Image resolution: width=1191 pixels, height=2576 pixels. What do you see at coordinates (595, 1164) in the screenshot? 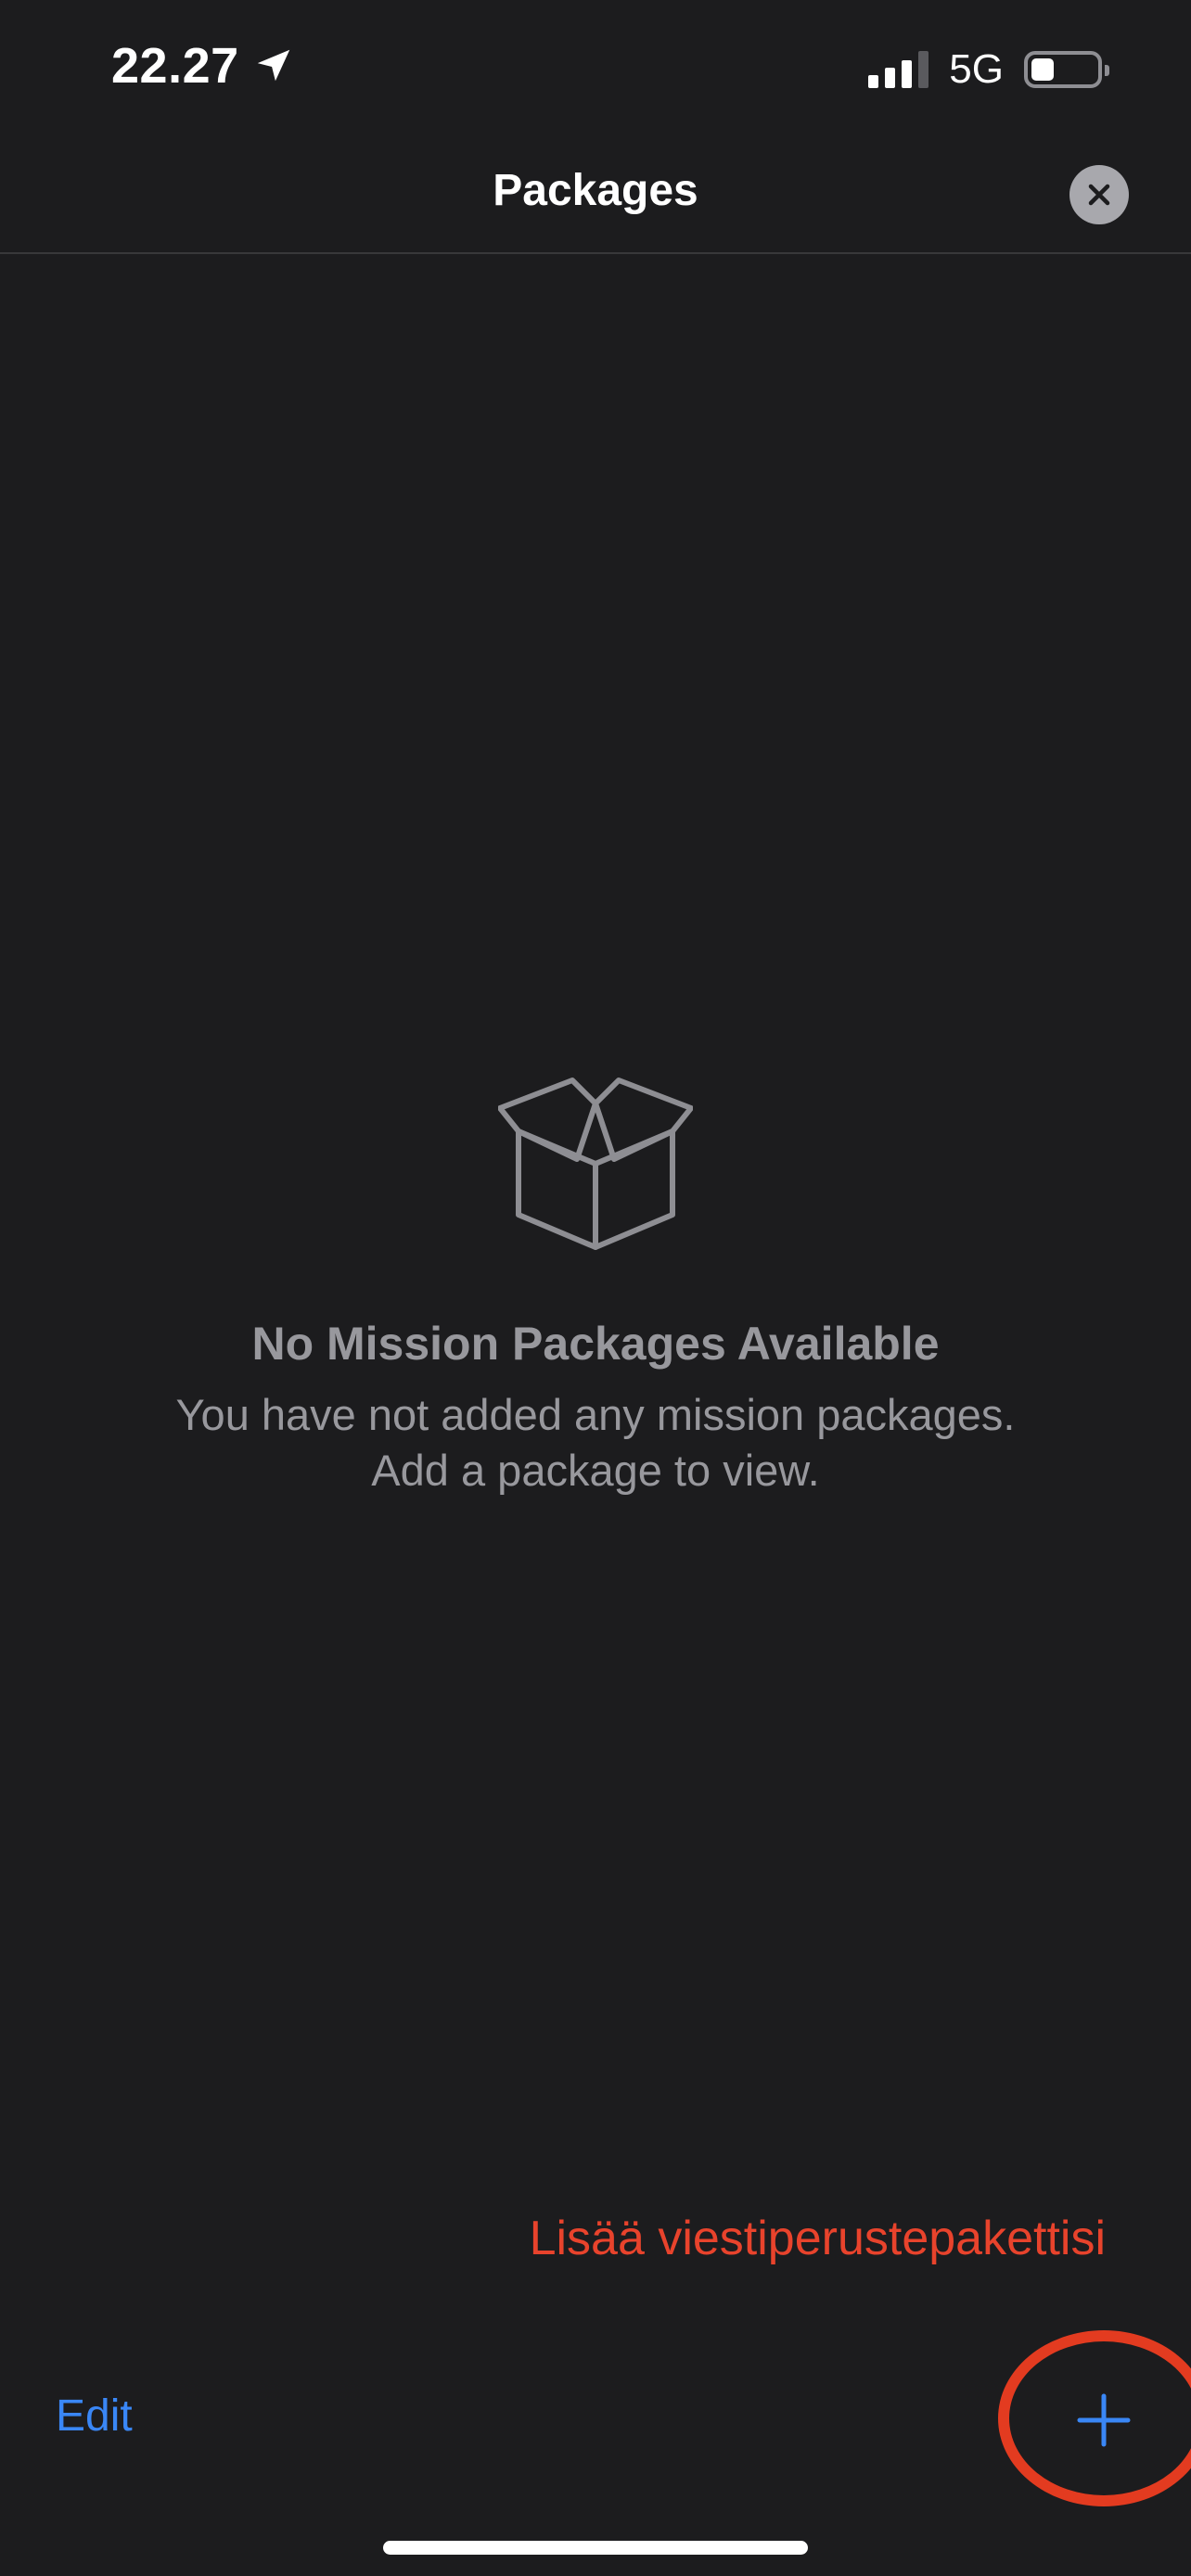
I see `package-box-icon` at bounding box center [595, 1164].